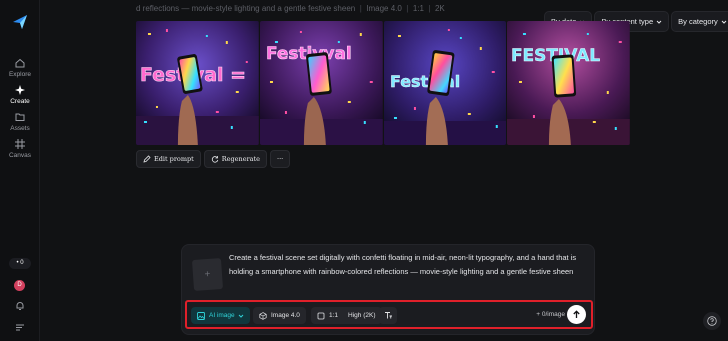 This screenshot has height=341, width=728. Describe the element at coordinates (321, 83) in the screenshot. I see `generated-image-2: Festivval` at that location.